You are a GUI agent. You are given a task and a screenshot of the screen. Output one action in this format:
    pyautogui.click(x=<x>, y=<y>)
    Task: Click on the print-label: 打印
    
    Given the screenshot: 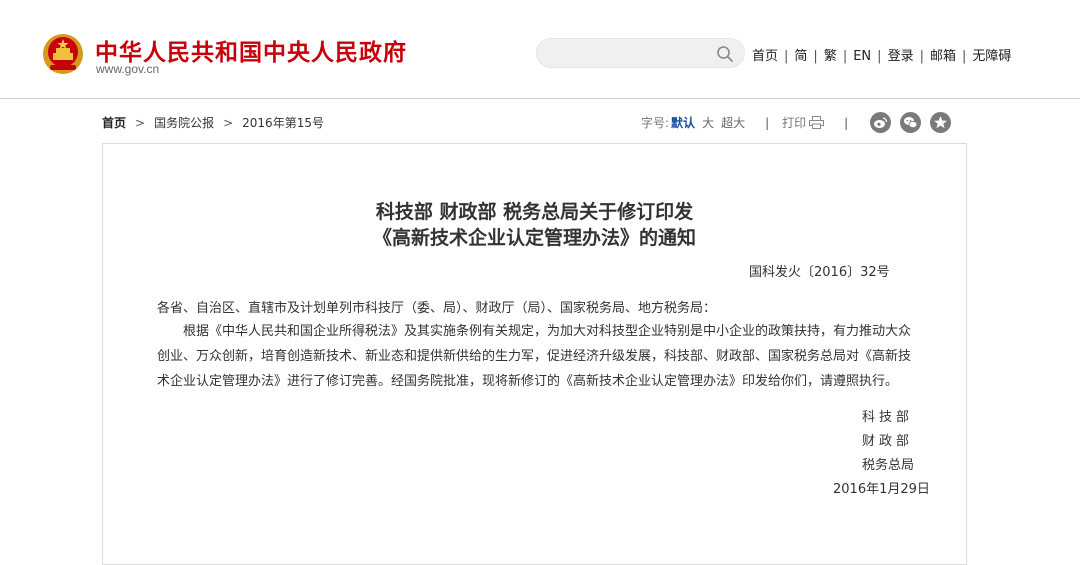 What is the action you would take?
    pyautogui.click(x=794, y=123)
    